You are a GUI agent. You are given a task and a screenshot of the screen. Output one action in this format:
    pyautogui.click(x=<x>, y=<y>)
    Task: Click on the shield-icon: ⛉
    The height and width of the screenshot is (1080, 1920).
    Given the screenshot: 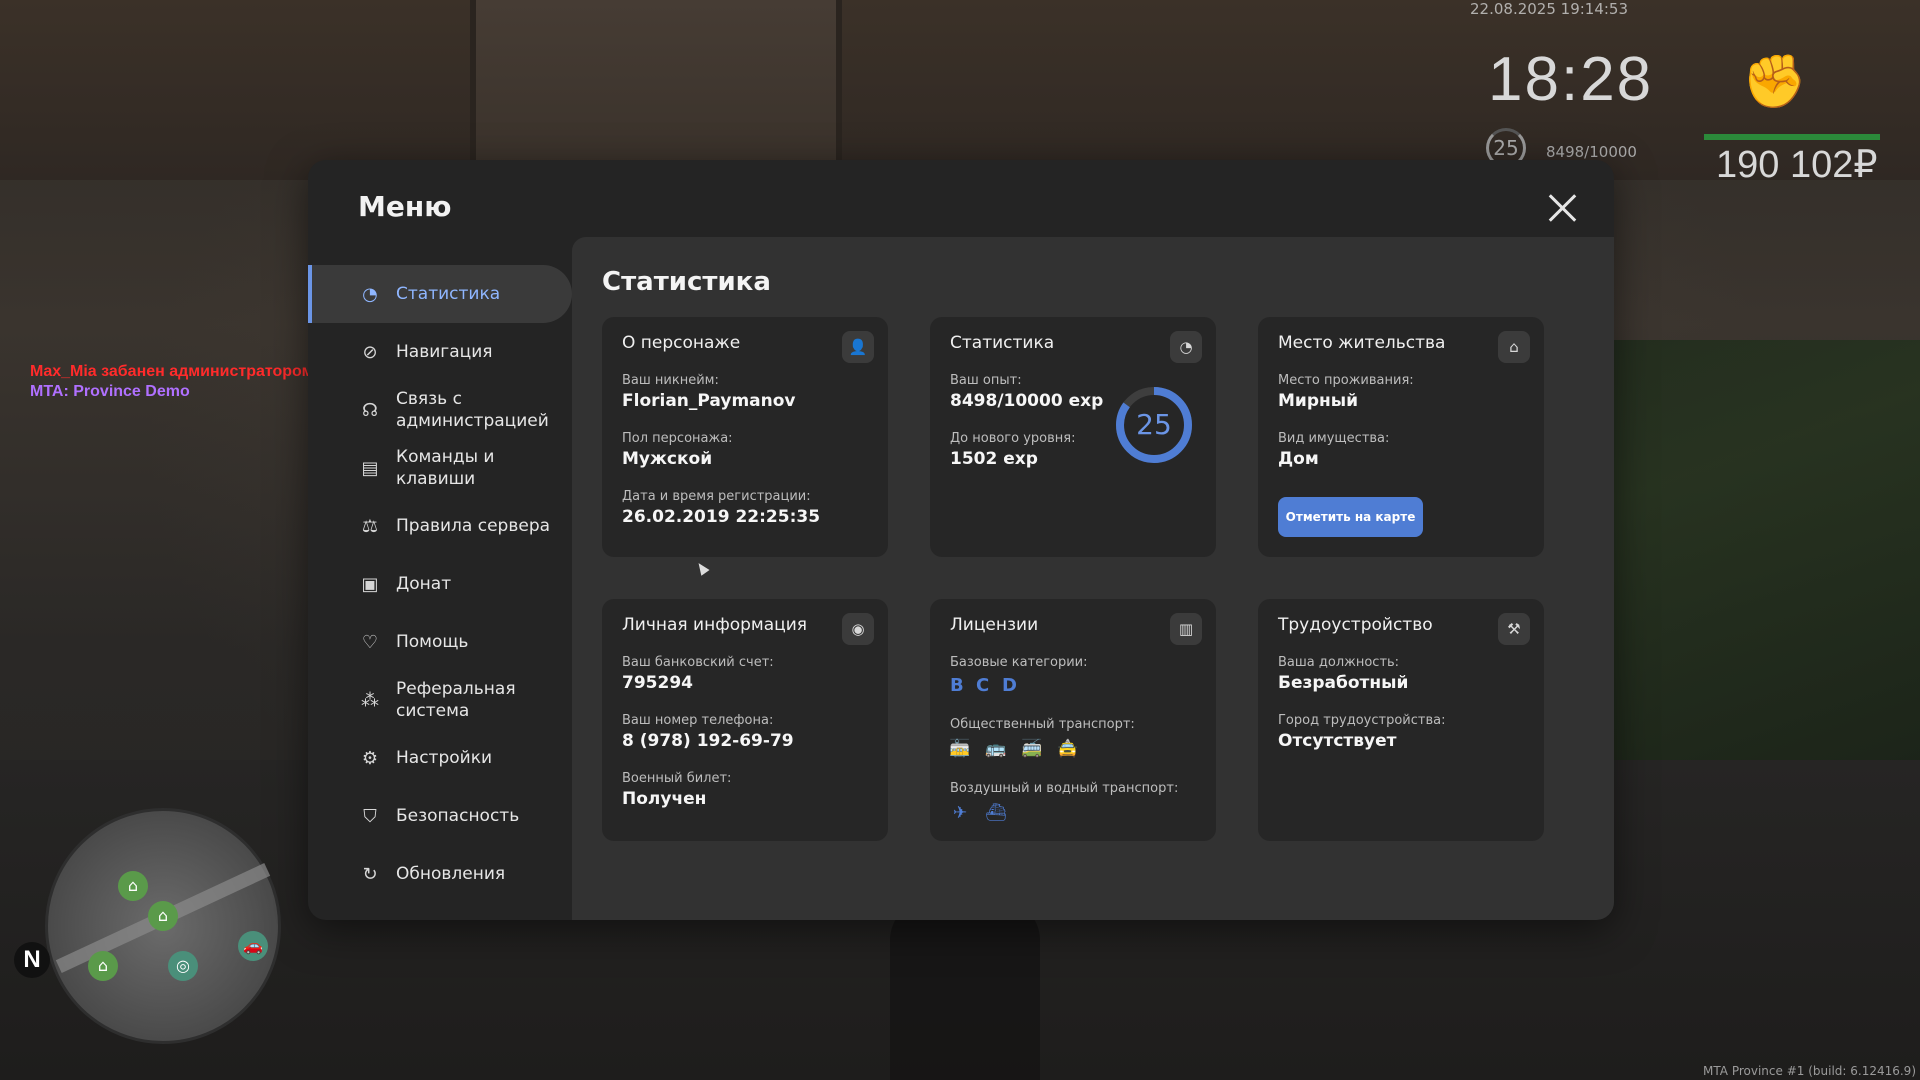 What is the action you would take?
    pyautogui.click(x=370, y=816)
    